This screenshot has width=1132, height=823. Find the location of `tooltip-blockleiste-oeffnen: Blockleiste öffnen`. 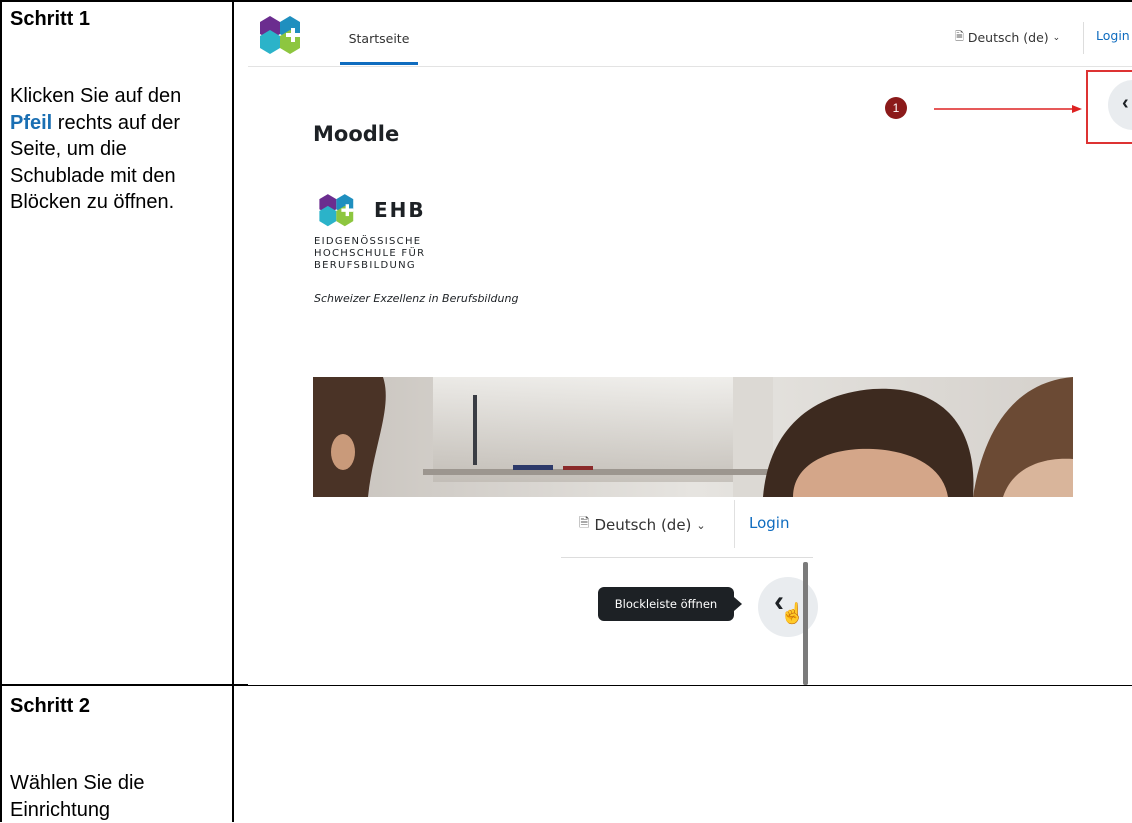

tooltip-blockleiste-oeffnen: Blockleiste öffnen is located at coordinates (666, 604).